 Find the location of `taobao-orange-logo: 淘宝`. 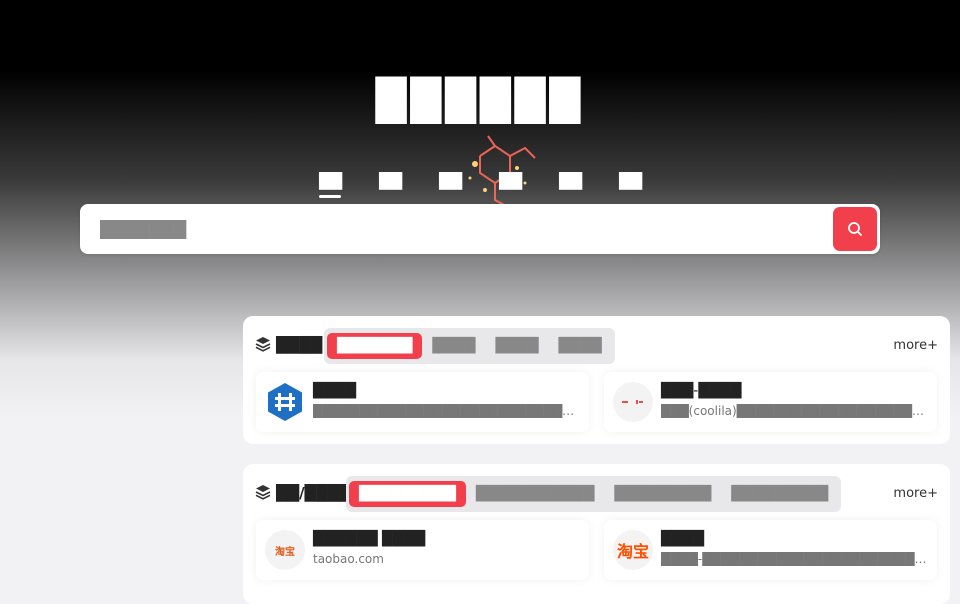

taobao-orange-logo: 淘宝 is located at coordinates (633, 550).